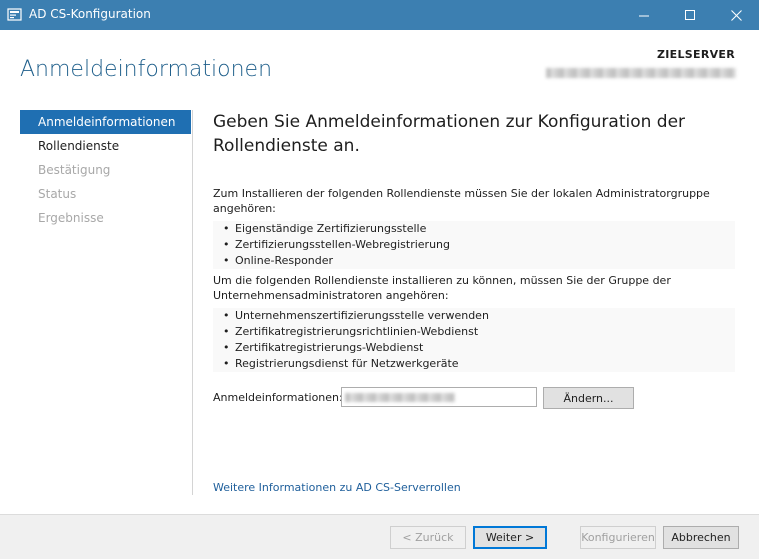 The width and height of the screenshot is (759, 559). I want to click on minimize-button, so click(644, 15).